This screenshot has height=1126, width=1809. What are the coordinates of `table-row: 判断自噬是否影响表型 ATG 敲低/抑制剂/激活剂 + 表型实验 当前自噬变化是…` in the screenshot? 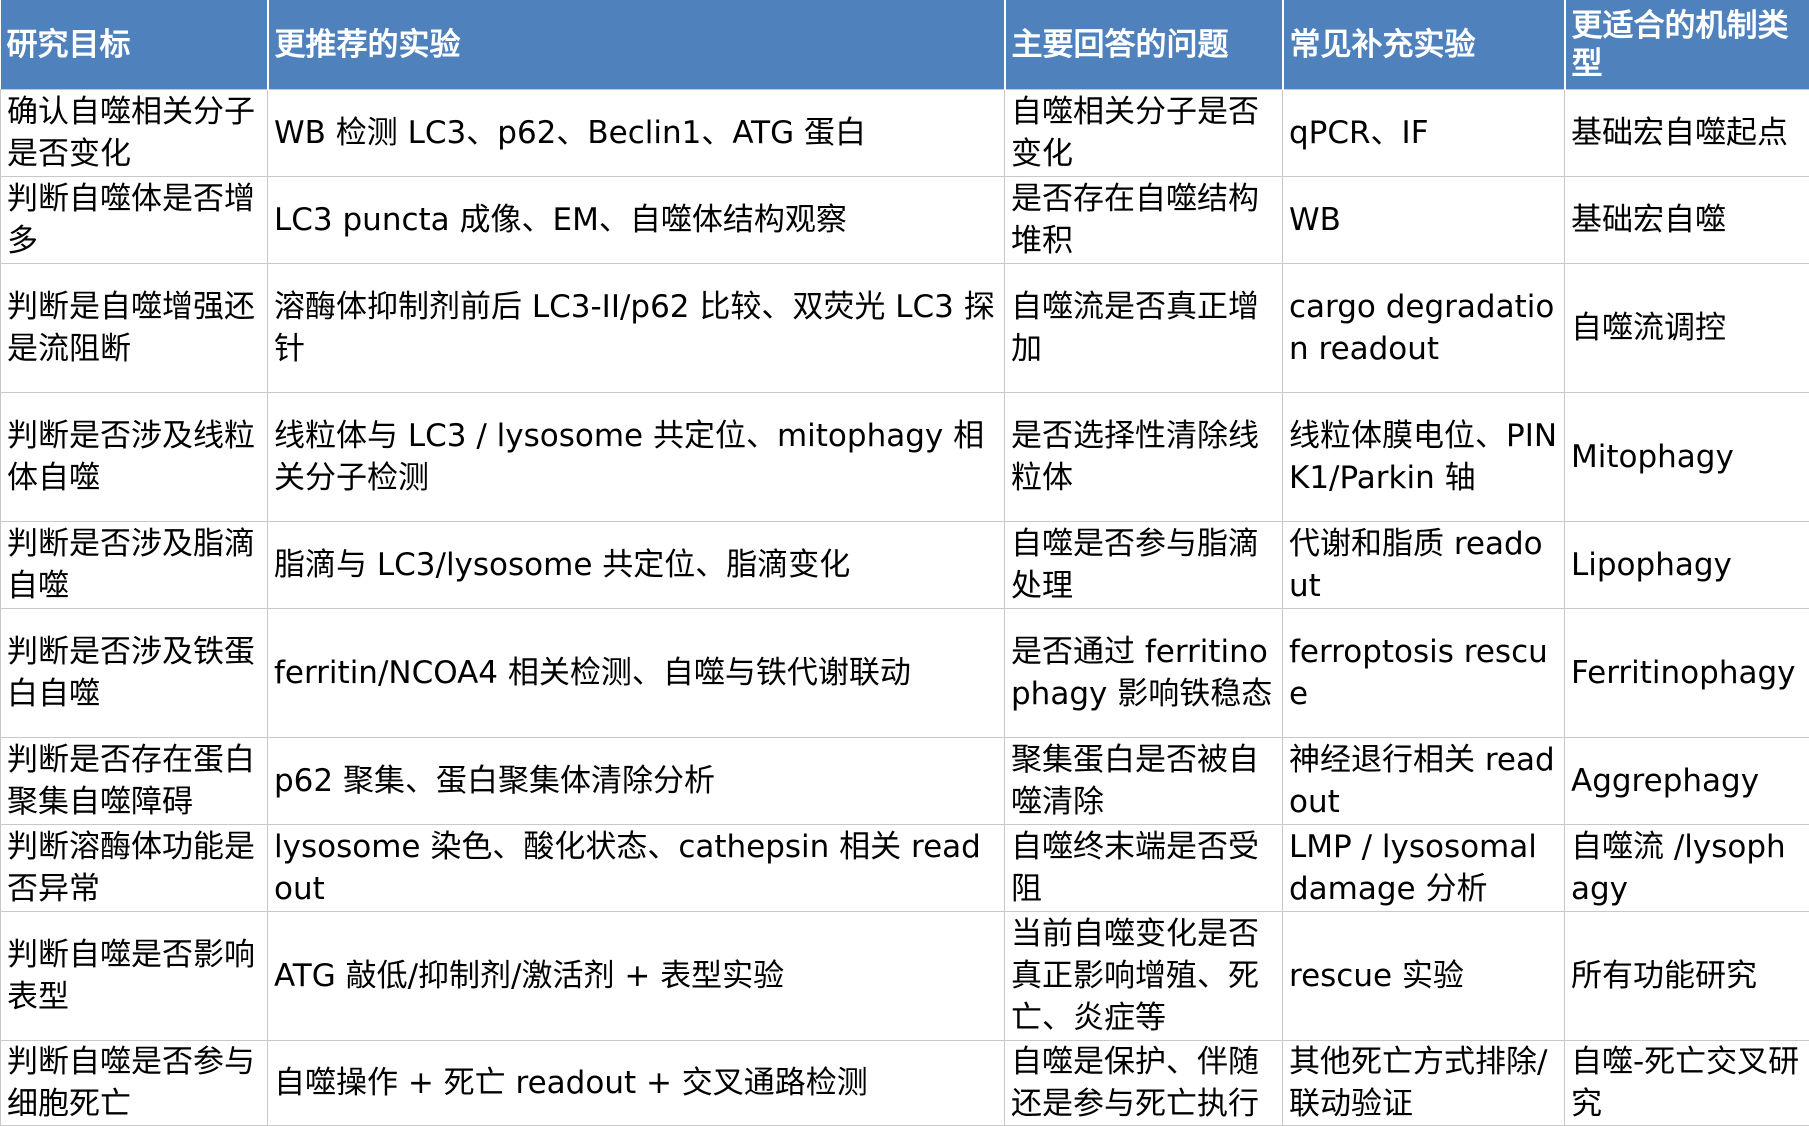 It's located at (905, 976).